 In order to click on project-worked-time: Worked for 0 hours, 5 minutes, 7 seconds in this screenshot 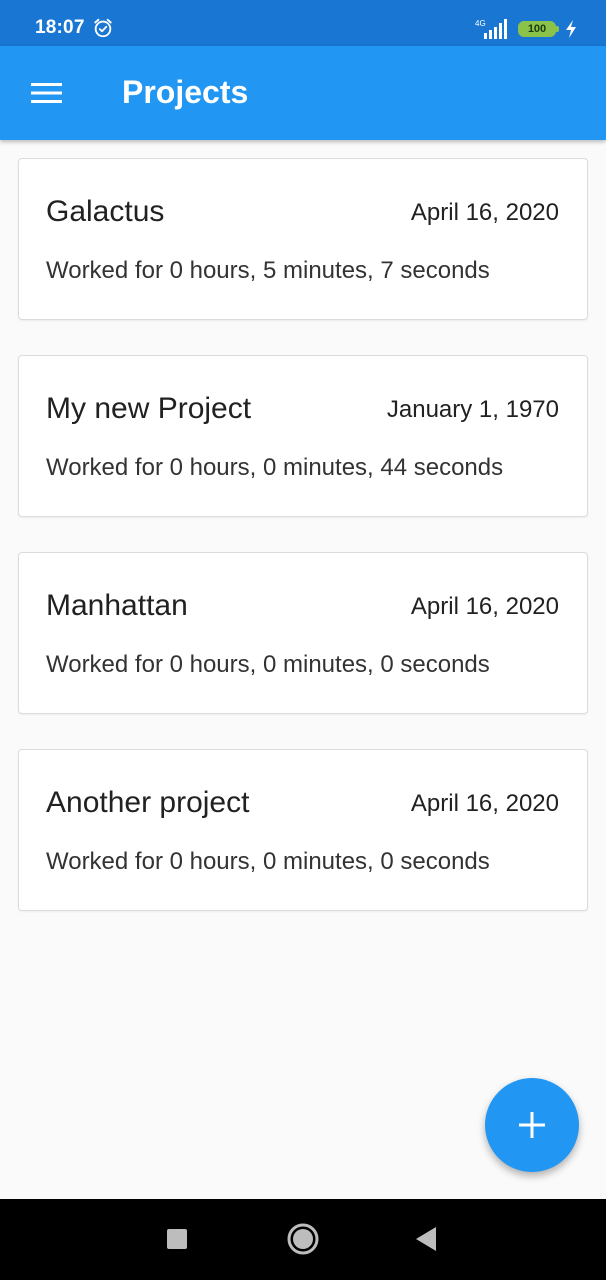, I will do `click(268, 270)`.